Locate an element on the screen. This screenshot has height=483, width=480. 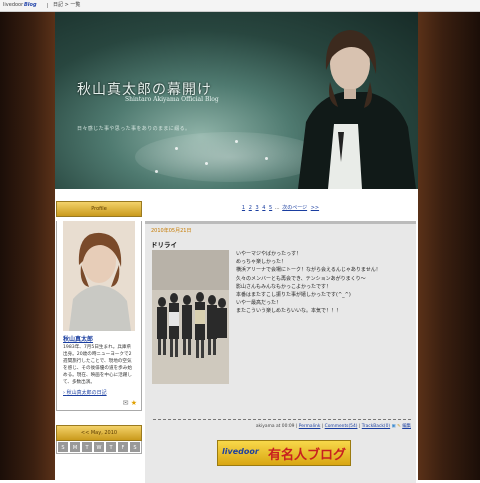
profile-icons: ✉ ★ is located at coordinates (99, 404).